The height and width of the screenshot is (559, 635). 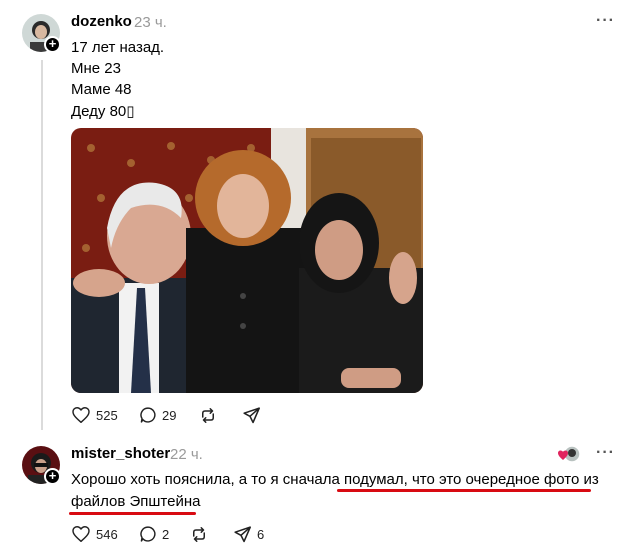 I want to click on reply-like-button: 546, so click(x=95, y=534).